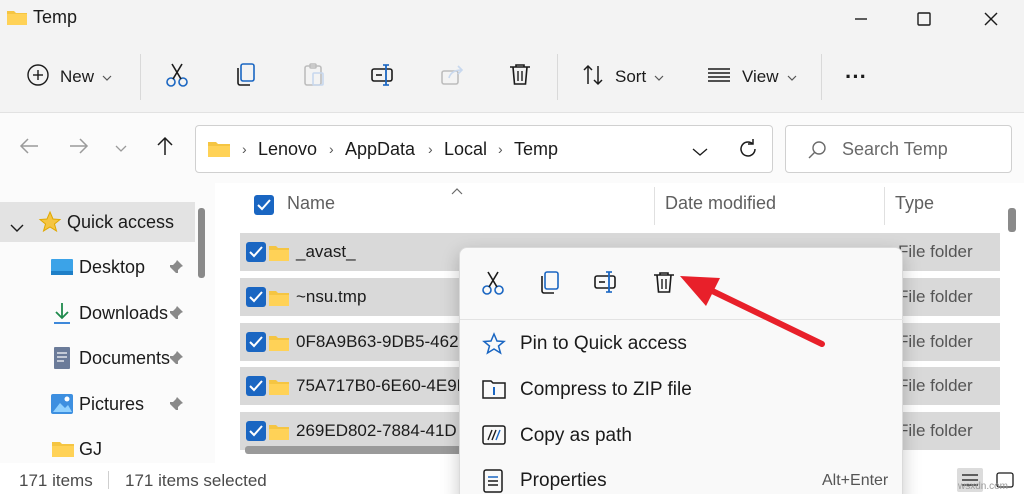  Describe the element at coordinates (165, 148) in the screenshot. I see `up-arrow-icon` at that location.